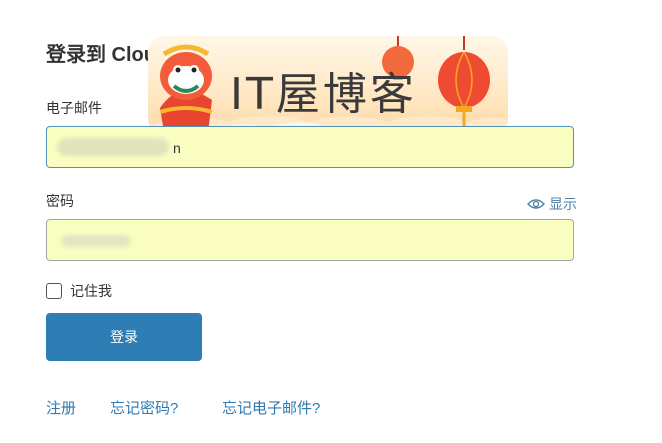  What do you see at coordinates (177, 148) in the screenshot?
I see `email-field-visible-text: n` at bounding box center [177, 148].